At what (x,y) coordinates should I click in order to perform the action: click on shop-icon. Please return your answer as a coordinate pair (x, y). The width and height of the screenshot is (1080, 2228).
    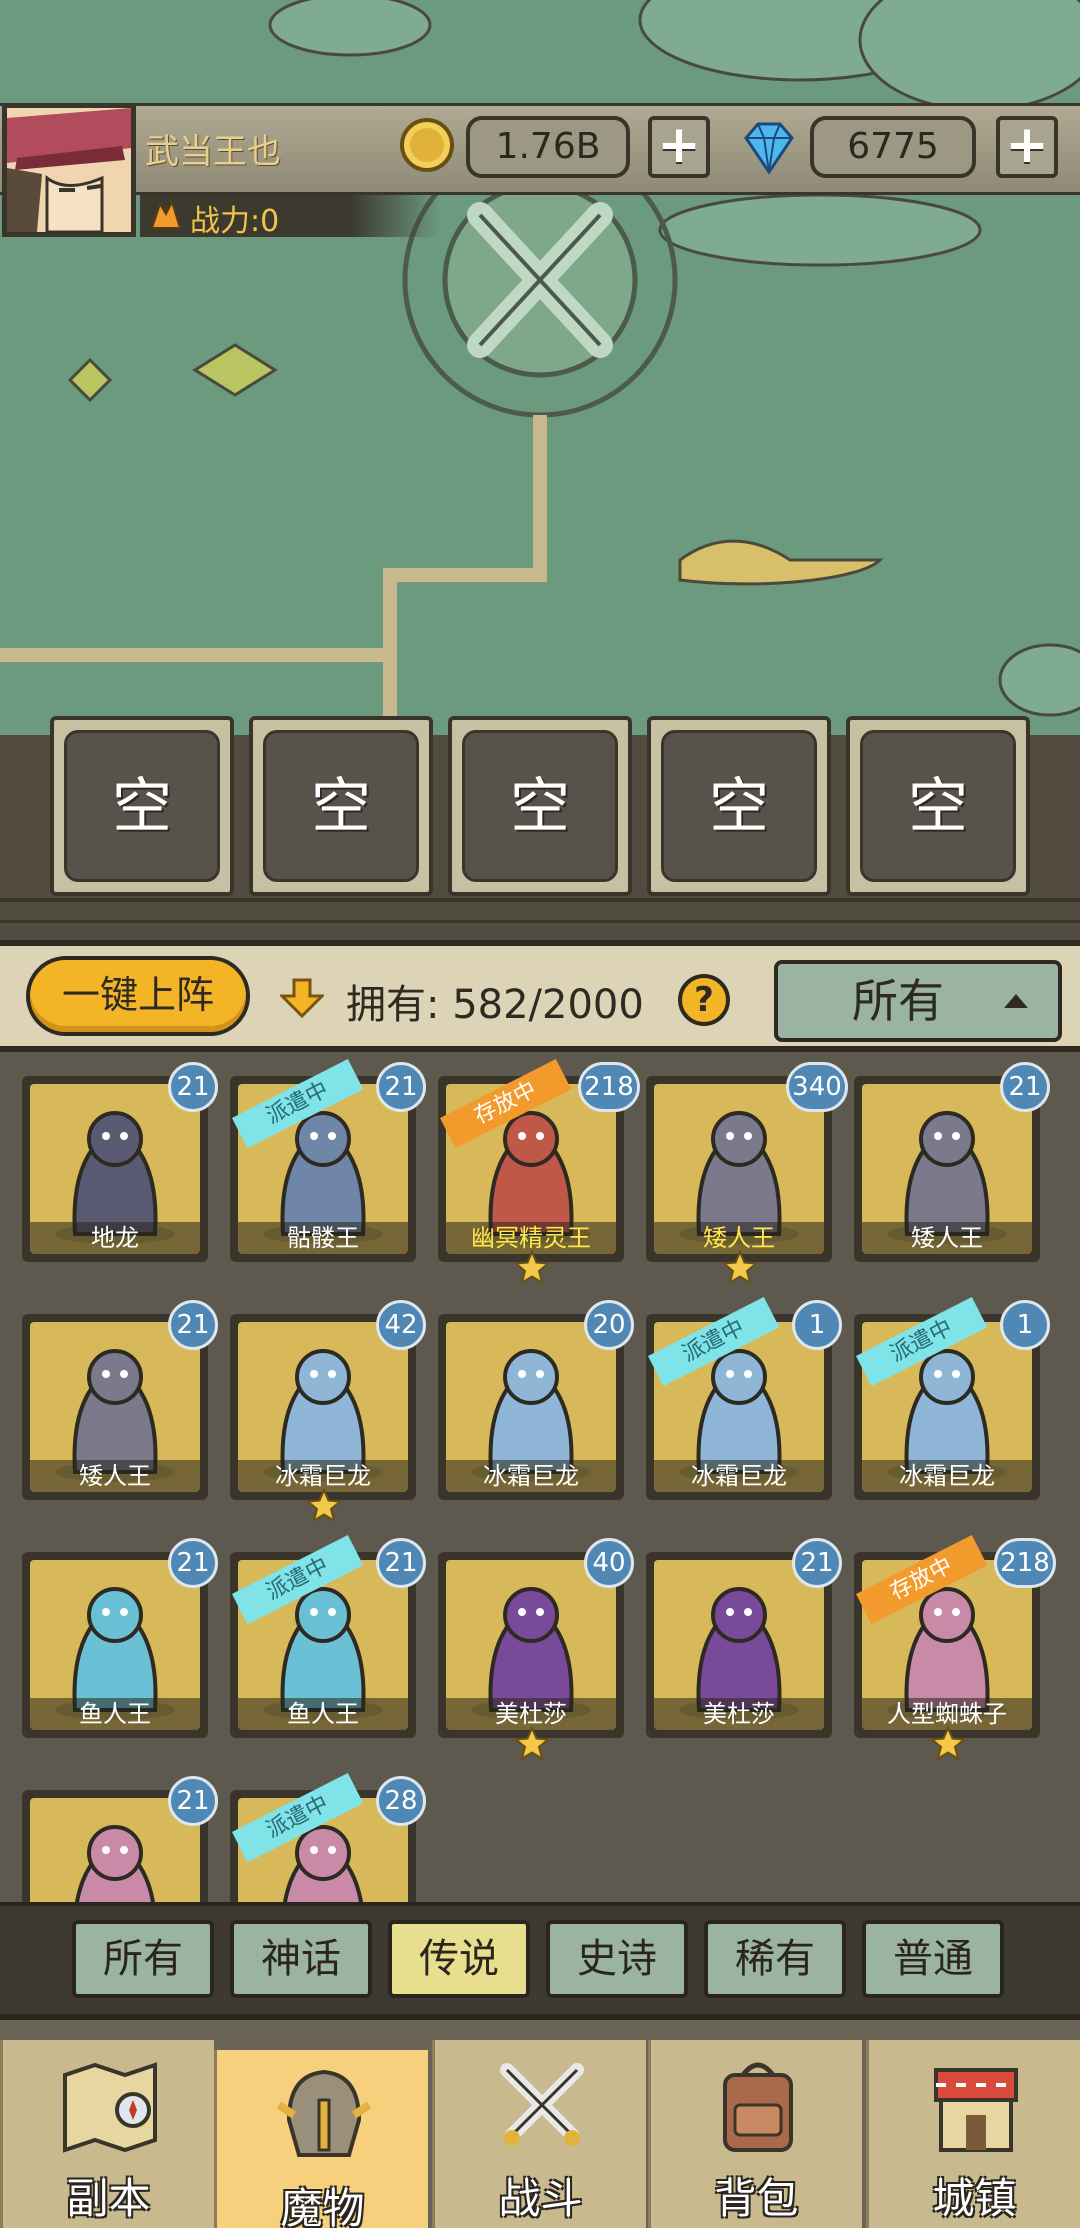
    Looking at the image, I should click on (976, 2110).